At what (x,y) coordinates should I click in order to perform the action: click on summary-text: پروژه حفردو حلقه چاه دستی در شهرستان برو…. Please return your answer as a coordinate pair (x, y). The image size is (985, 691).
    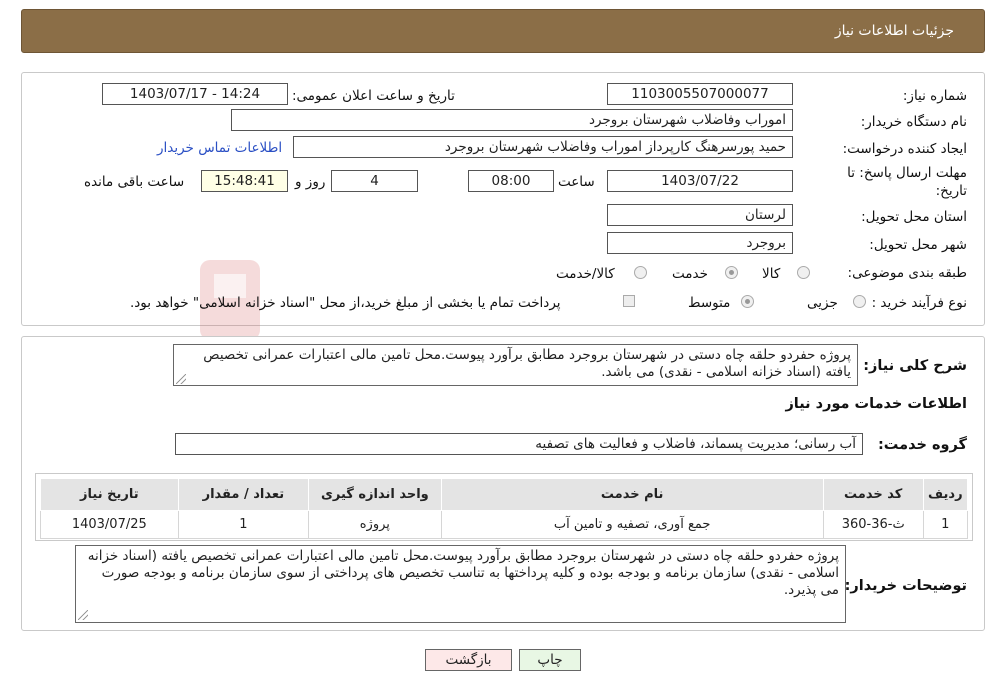
    Looking at the image, I should click on (527, 363).